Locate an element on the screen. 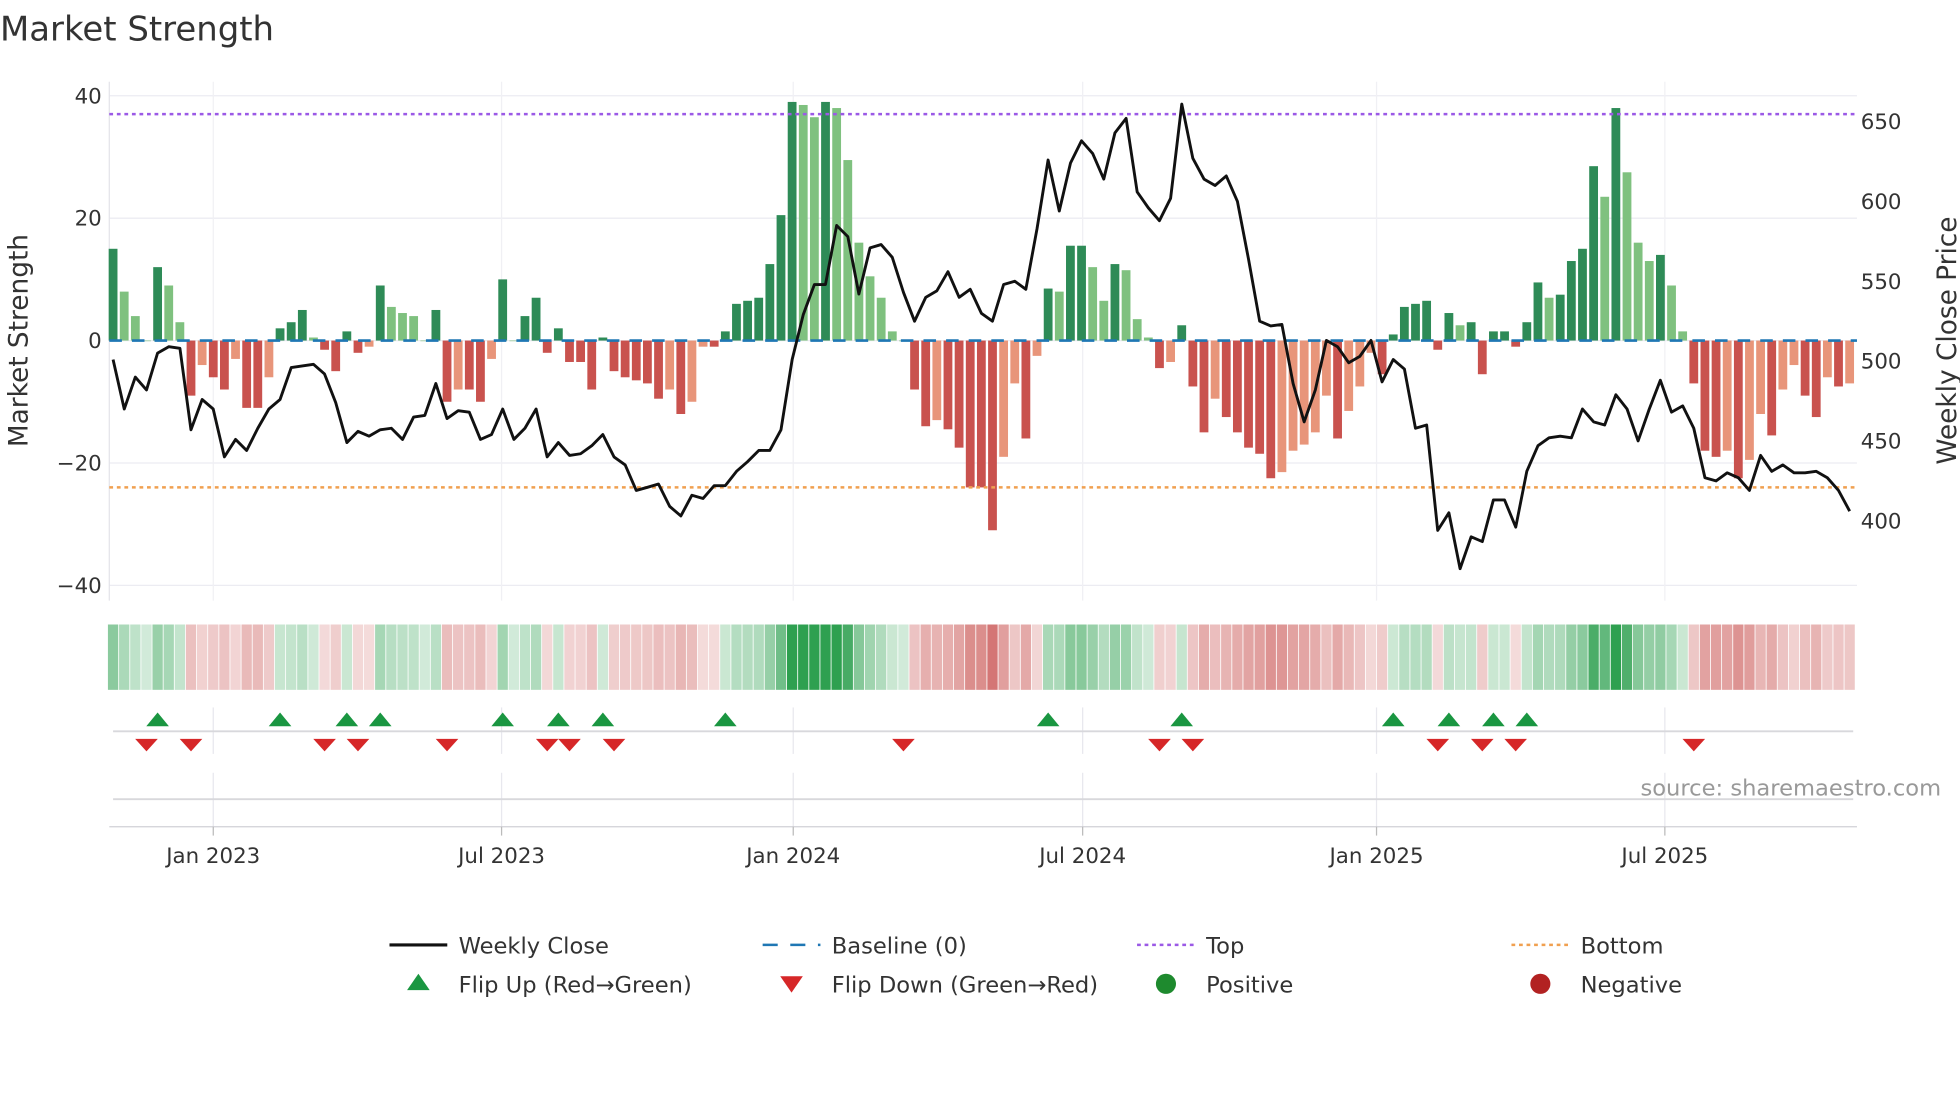 This screenshot has width=1960, height=1102. y-tick-label: 0 is located at coordinates (95, 341).